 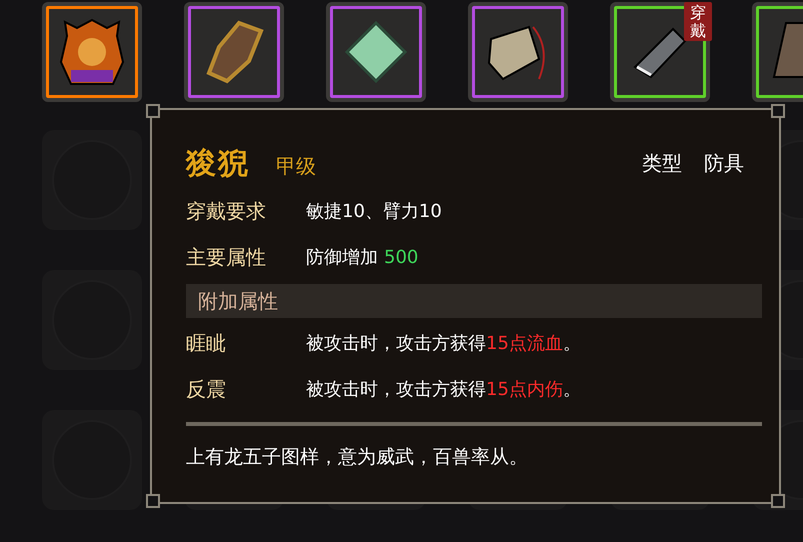 What do you see at coordinates (662, 163) in the screenshot?
I see `type-label: 类型` at bounding box center [662, 163].